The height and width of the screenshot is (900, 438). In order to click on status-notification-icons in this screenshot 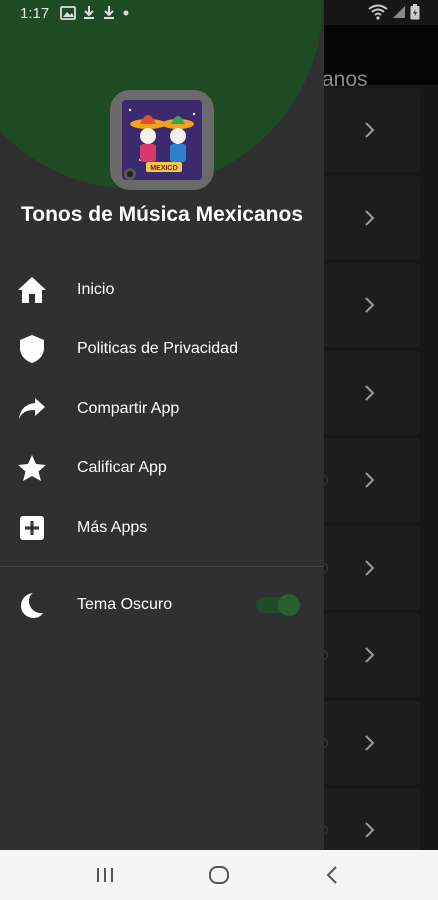, I will do `click(95, 12)`.